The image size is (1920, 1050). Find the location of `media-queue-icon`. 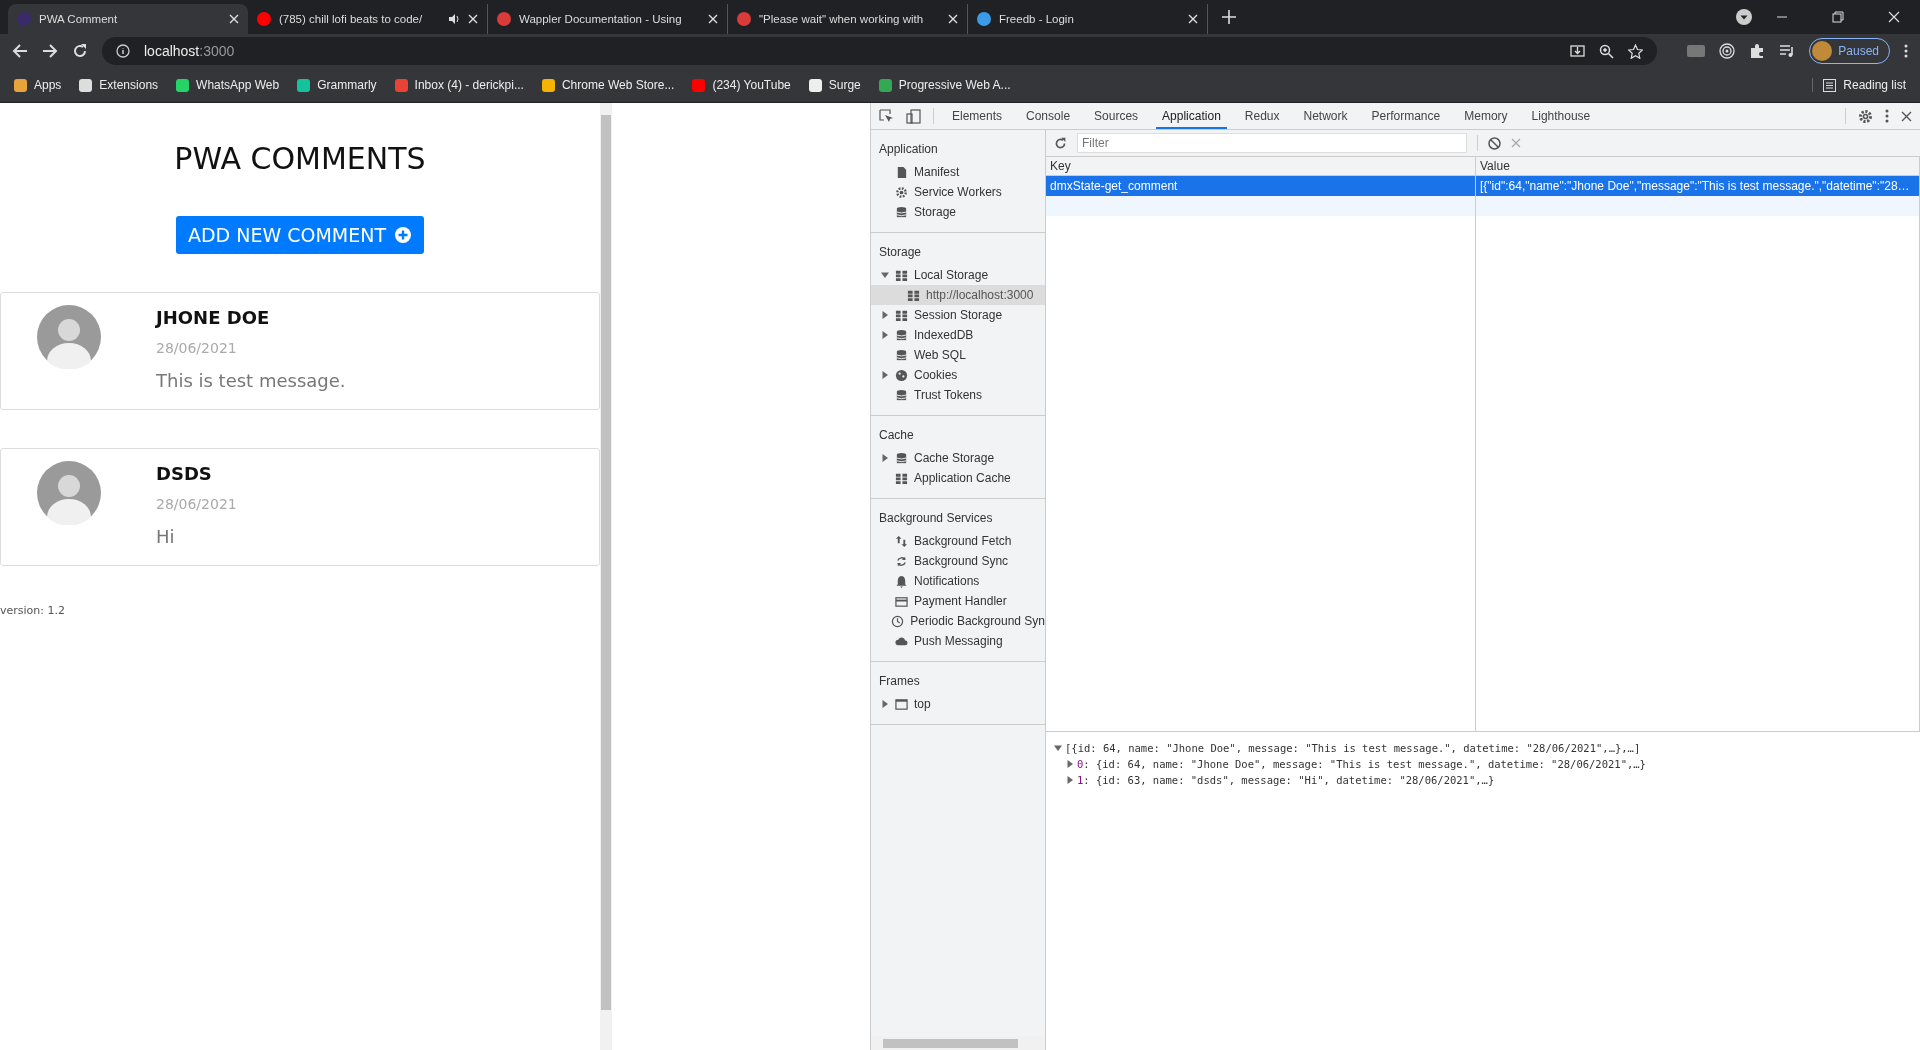

media-queue-icon is located at coordinates (1787, 51).